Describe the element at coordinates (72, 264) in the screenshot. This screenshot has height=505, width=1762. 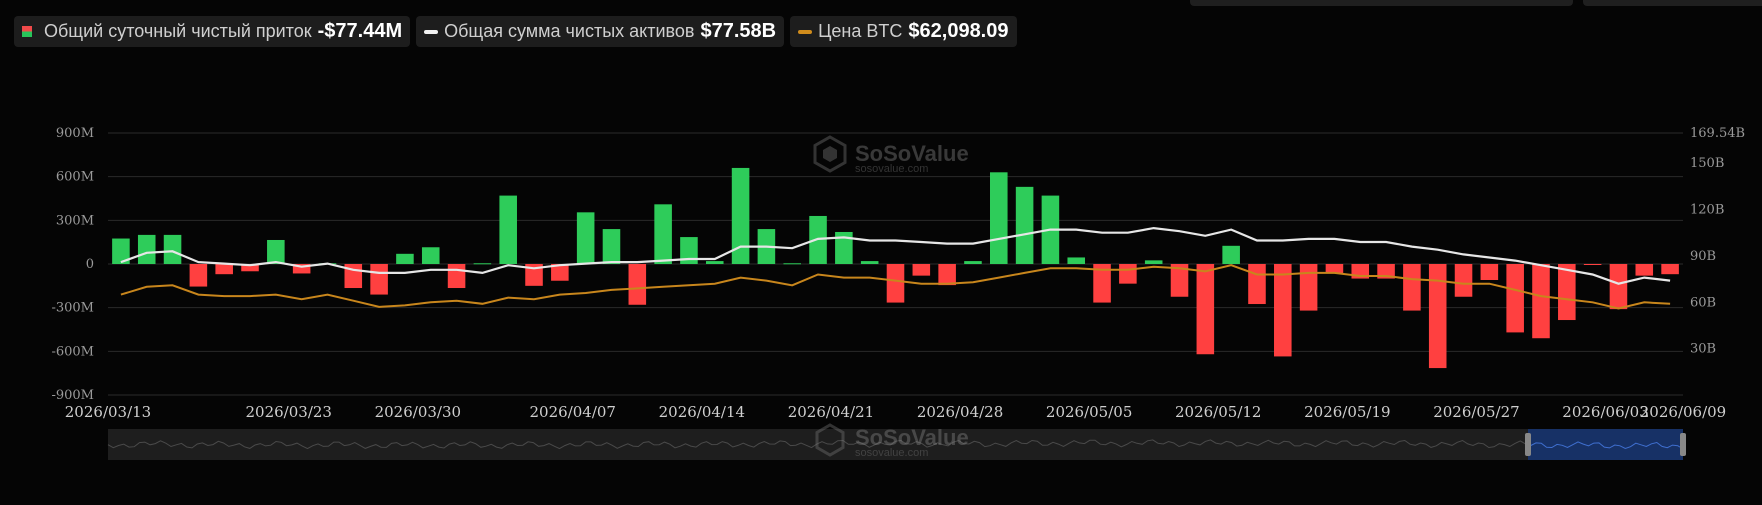
I see `left-axis-ticks: 900M 600M 300M 0 -300M -600M -900M` at that location.